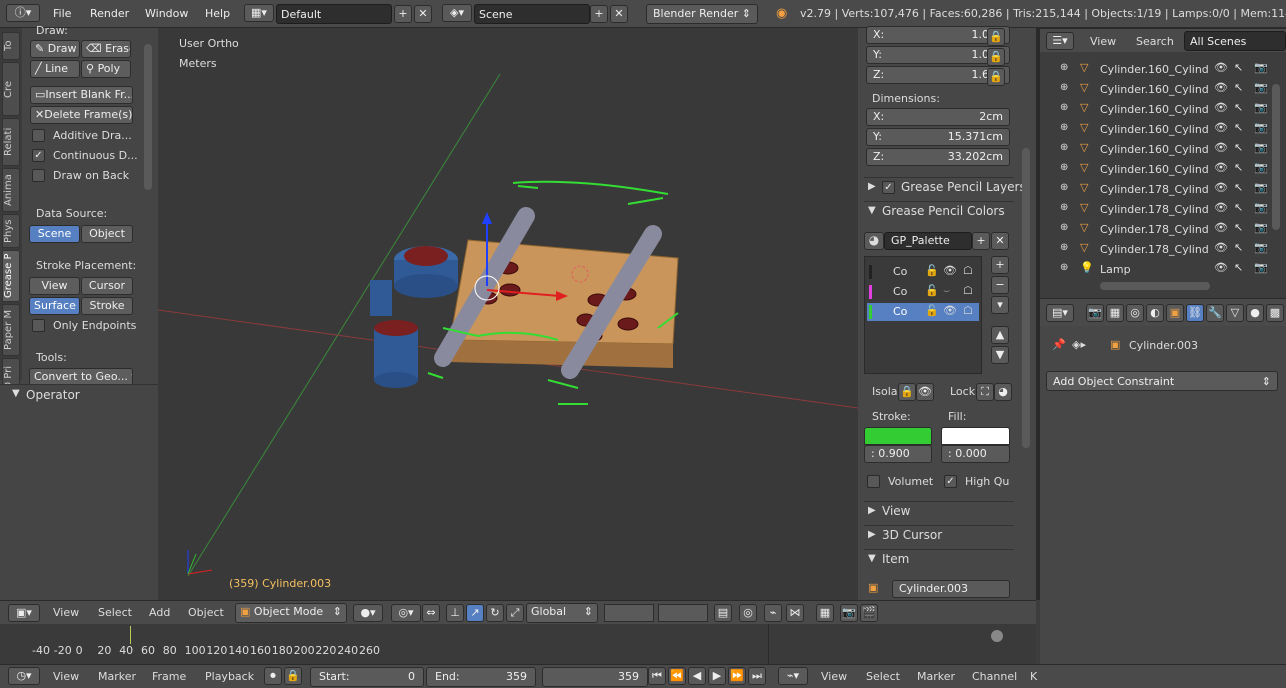  Describe the element at coordinates (737, 676) in the screenshot. I see `jump-next-key-icon: ⏩` at that location.